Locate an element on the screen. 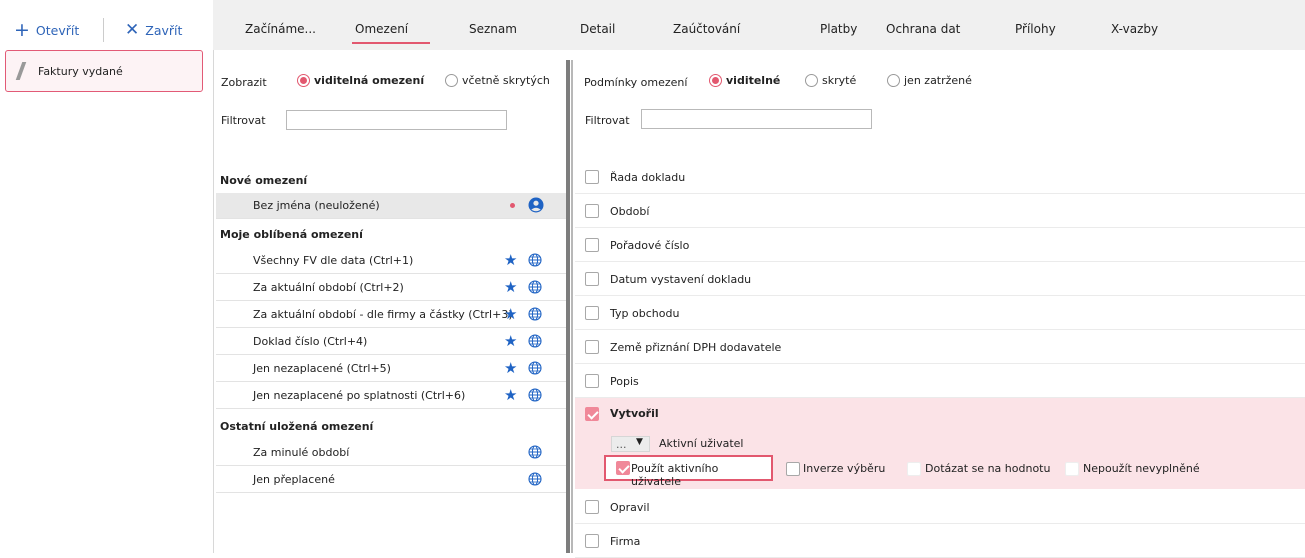 This screenshot has height=558, width=1305. radio-checked-label: jen zatržené is located at coordinates (938, 80).